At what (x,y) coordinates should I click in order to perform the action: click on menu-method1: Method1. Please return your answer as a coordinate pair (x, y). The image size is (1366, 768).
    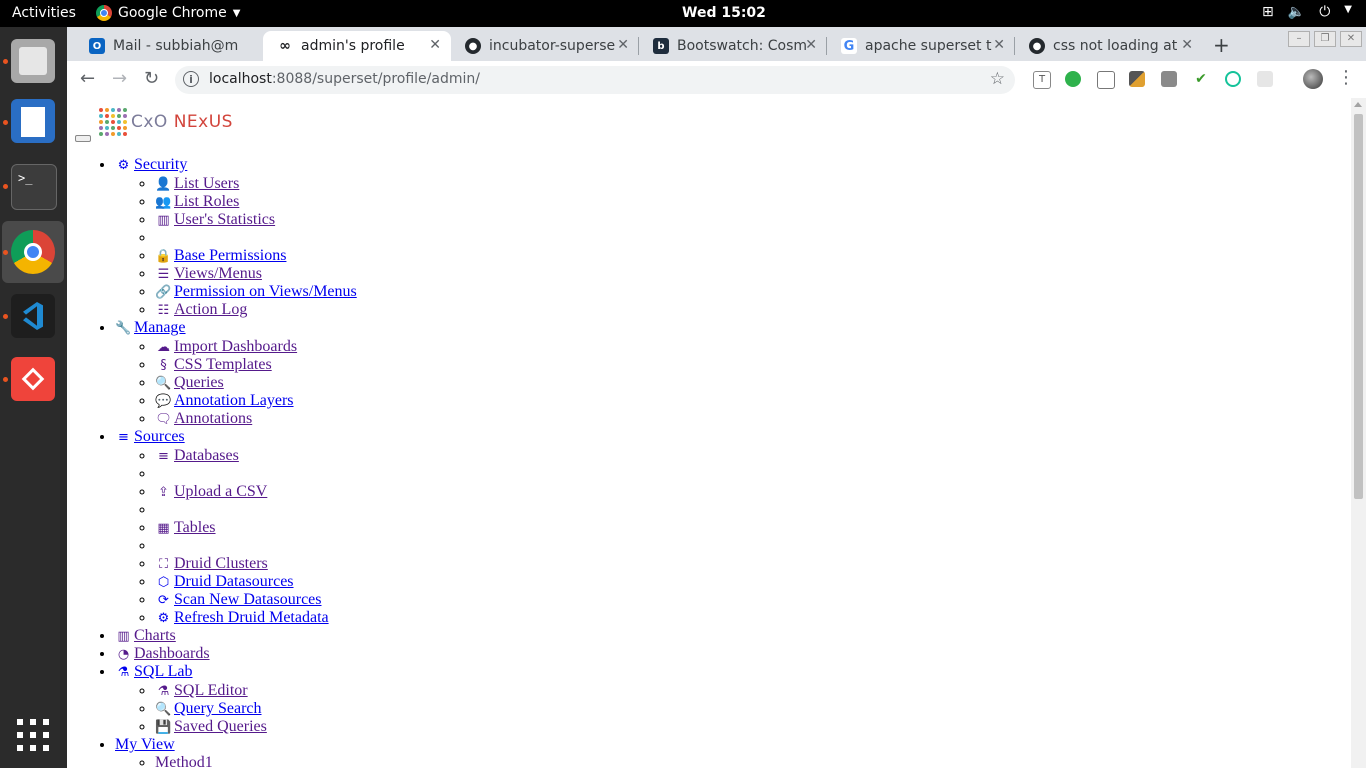
    Looking at the image, I should click on (184, 761).